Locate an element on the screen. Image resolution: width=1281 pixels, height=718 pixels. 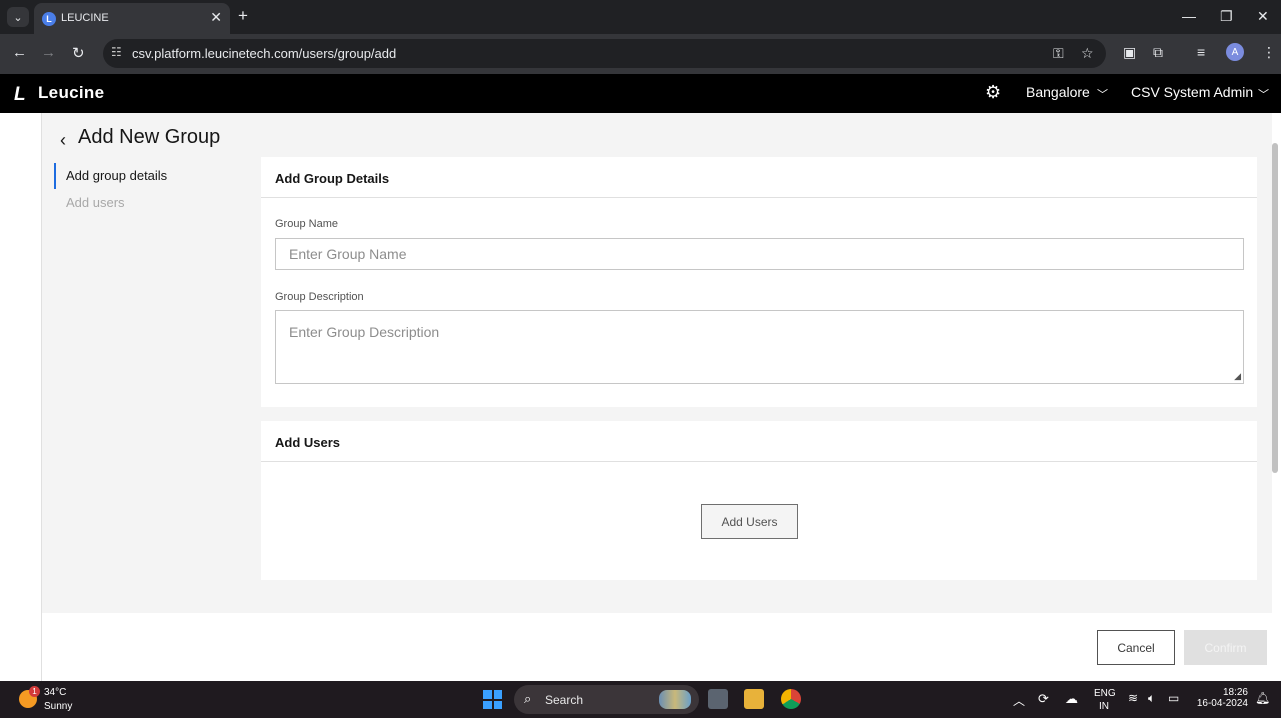
tab-title: LEUCINE is located at coordinates (85, 18).